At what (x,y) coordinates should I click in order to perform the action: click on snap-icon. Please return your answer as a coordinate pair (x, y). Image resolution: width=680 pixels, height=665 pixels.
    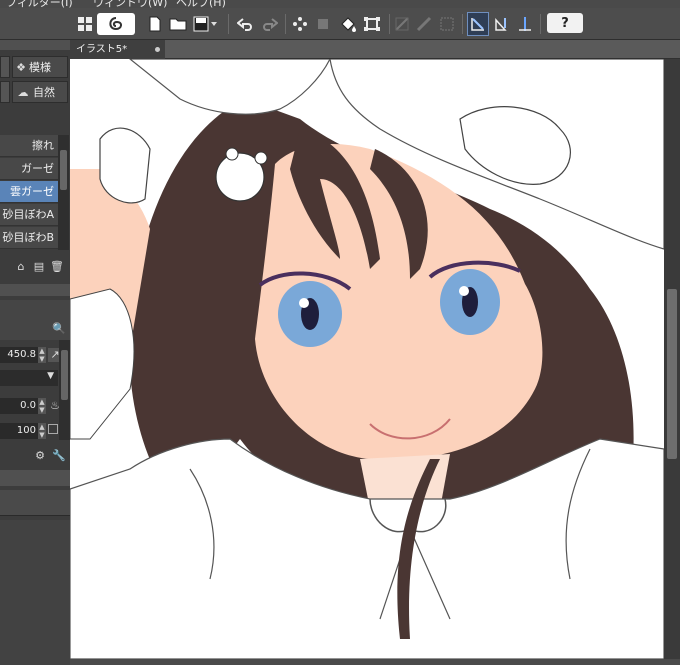
    Looking at the image, I should click on (478, 24).